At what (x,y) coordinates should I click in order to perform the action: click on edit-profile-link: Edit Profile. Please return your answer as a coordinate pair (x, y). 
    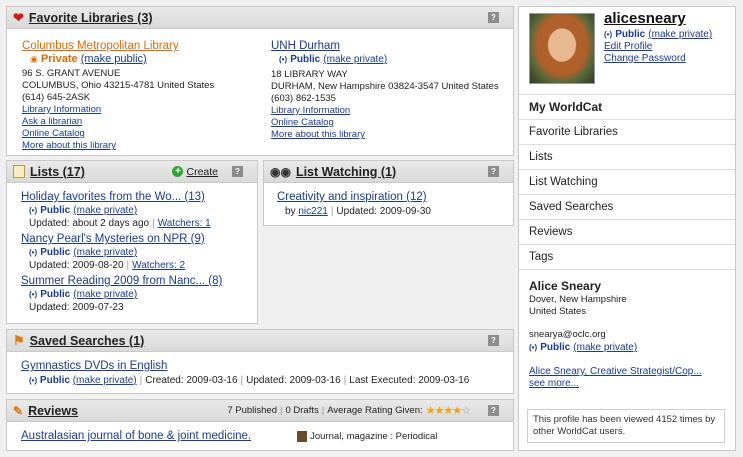
    Looking at the image, I should click on (658, 47).